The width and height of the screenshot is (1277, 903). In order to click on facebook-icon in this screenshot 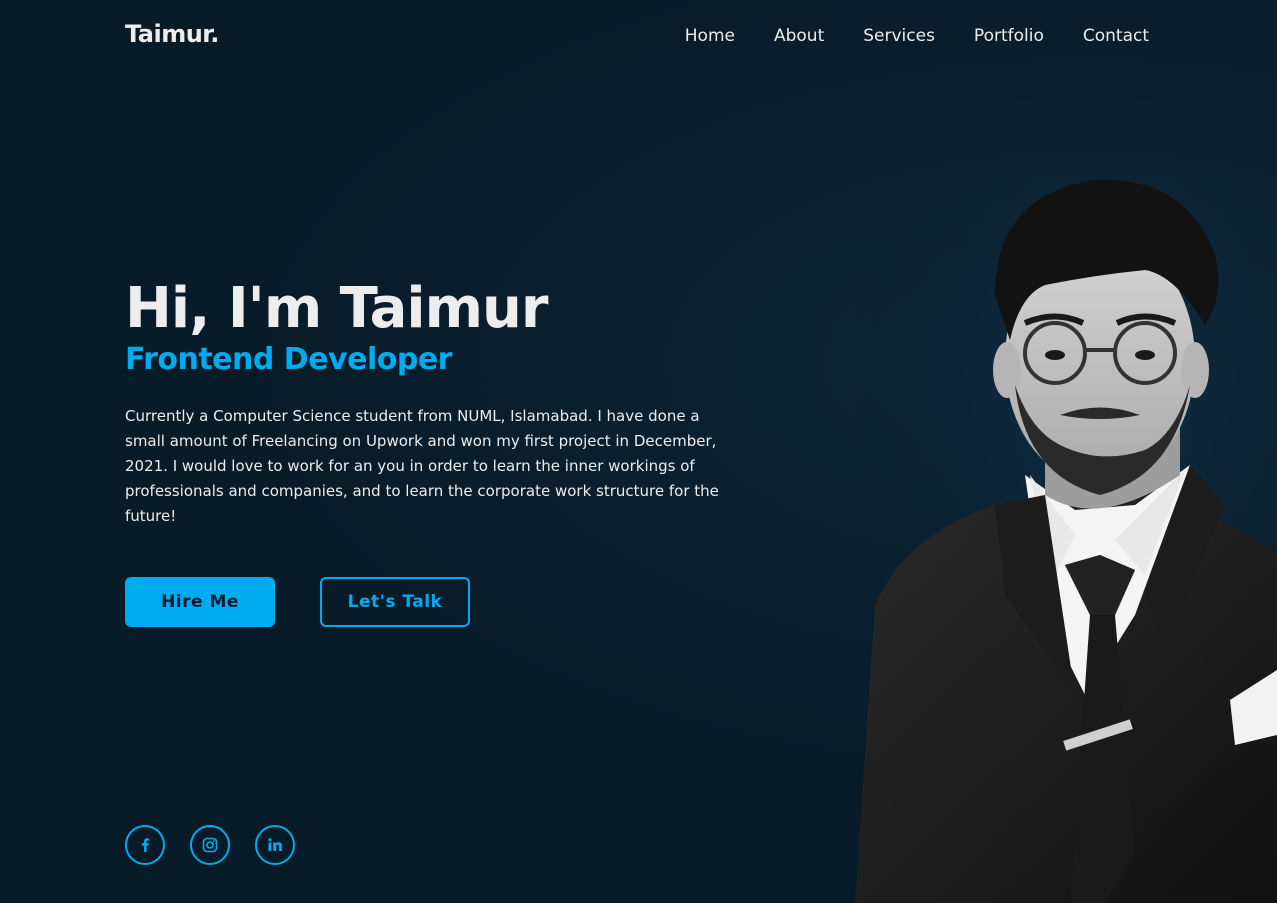, I will do `click(145, 845)`.